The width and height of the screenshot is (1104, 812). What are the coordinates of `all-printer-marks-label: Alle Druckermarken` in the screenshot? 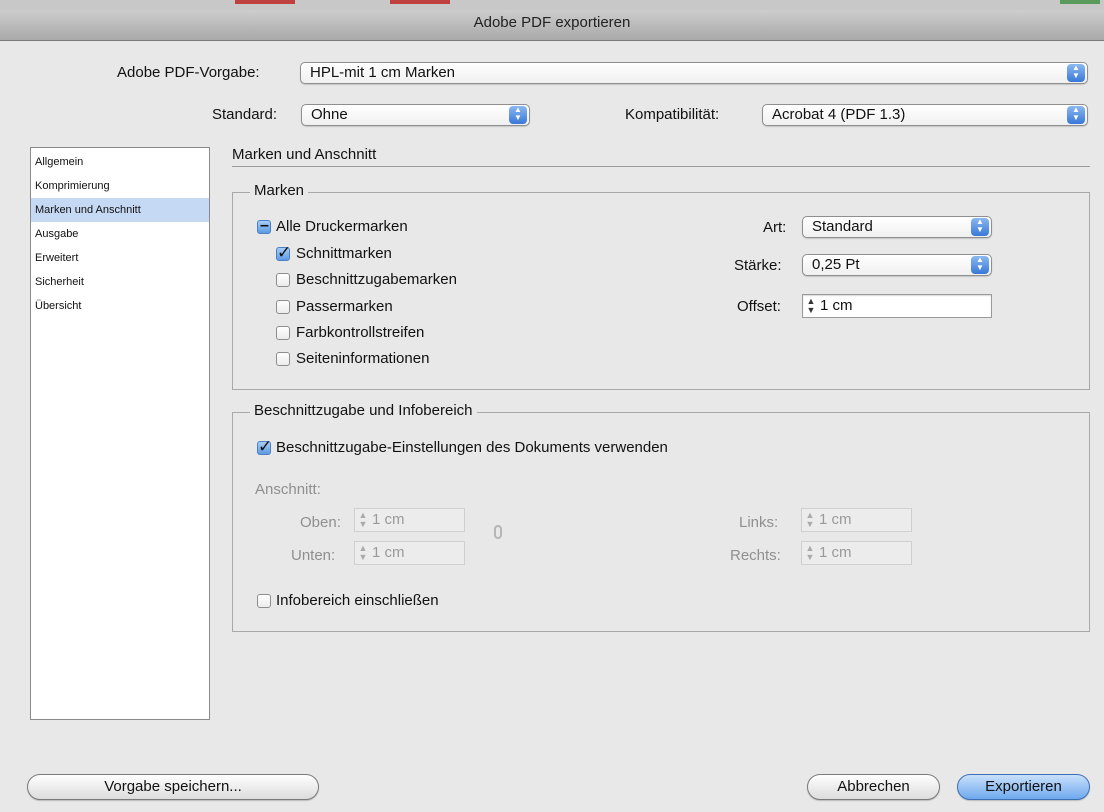 It's located at (342, 226).